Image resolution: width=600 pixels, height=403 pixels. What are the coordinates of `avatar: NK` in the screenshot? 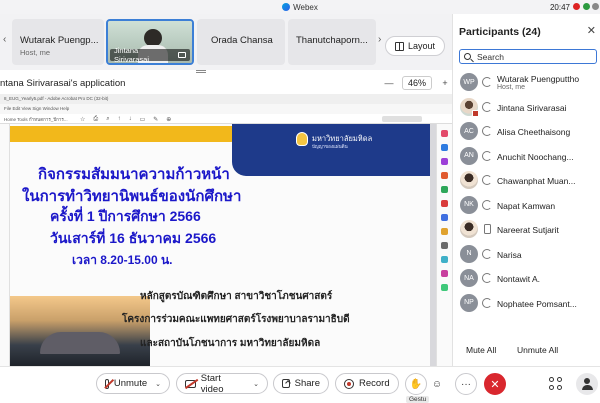 It's located at (469, 204).